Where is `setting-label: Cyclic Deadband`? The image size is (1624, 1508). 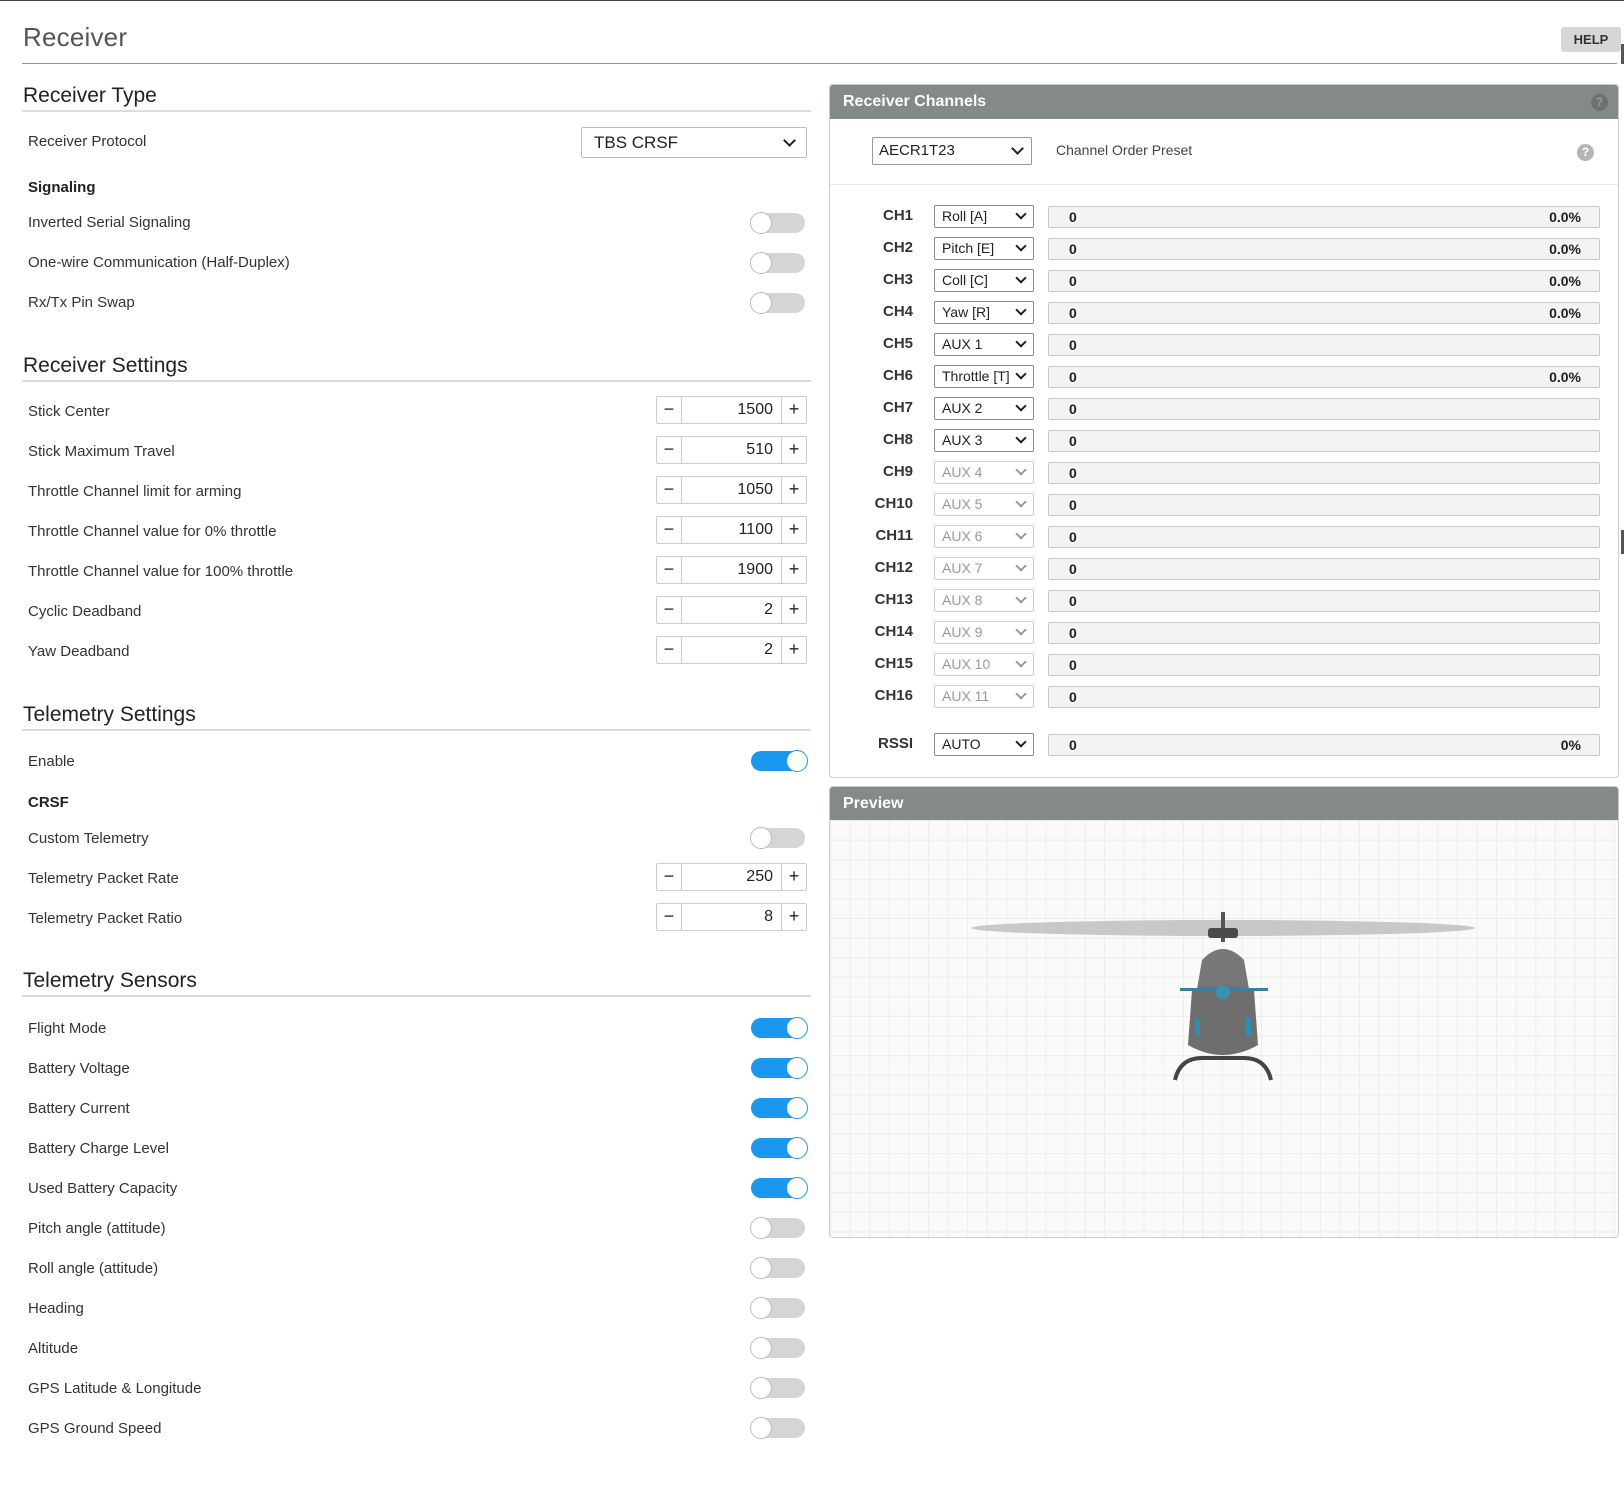 setting-label: Cyclic Deadband is located at coordinates (85, 611).